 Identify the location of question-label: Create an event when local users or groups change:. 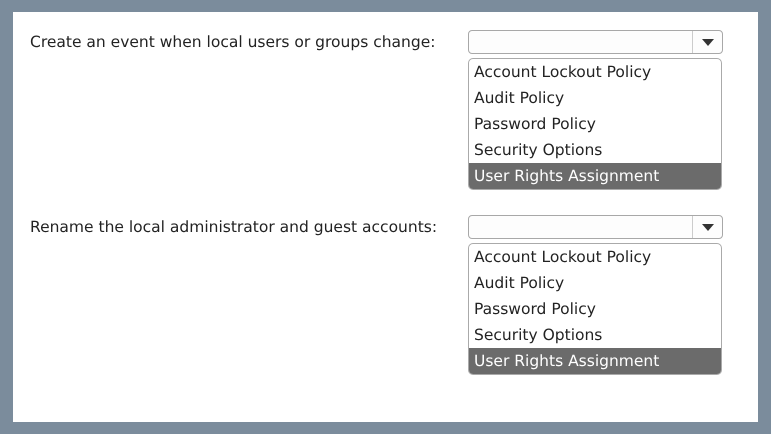
(233, 42).